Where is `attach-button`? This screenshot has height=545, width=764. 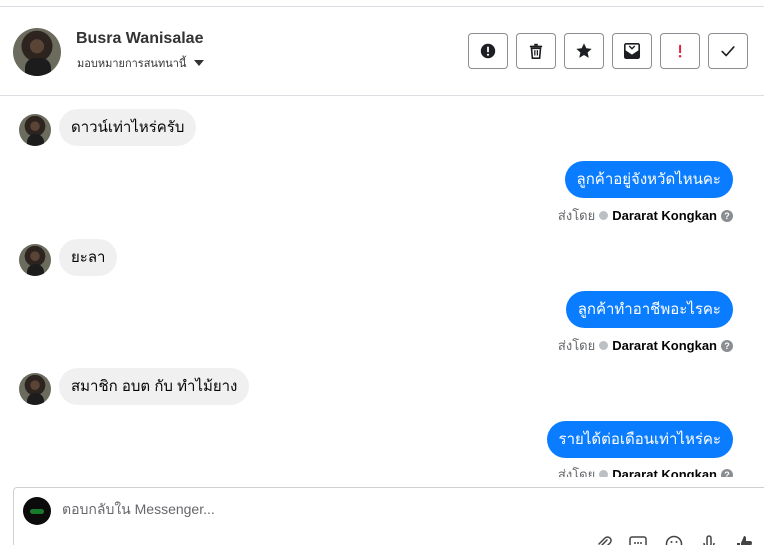 attach-button is located at coordinates (604, 539).